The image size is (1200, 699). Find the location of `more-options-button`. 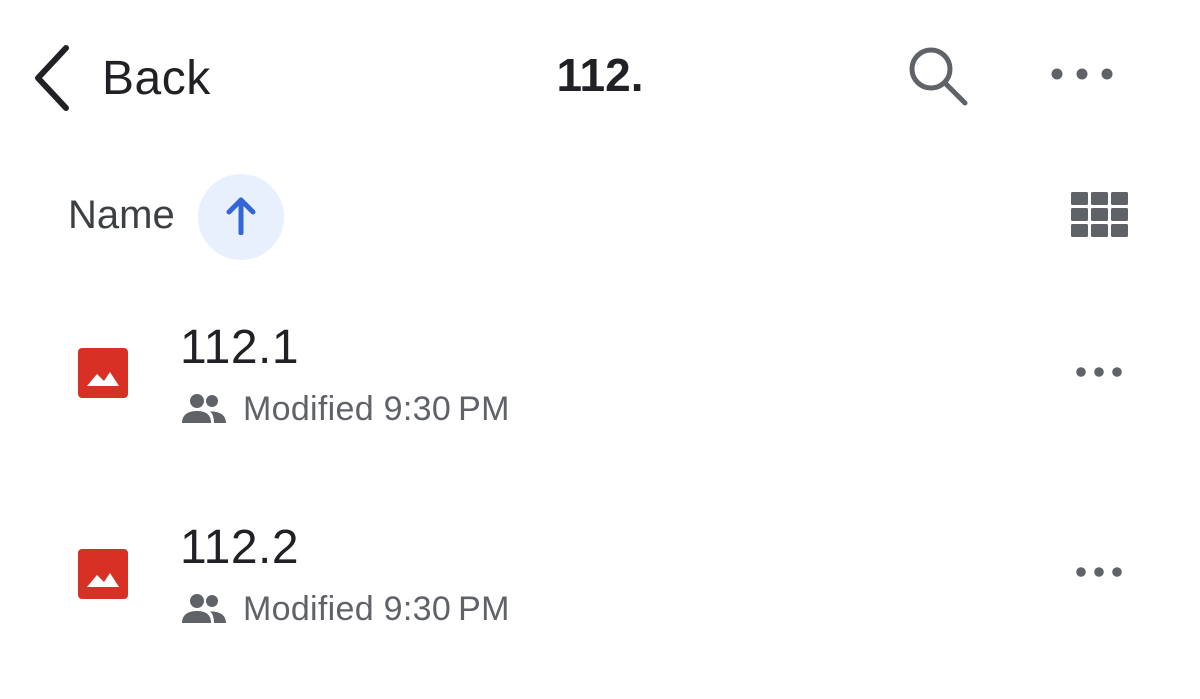

more-options-button is located at coordinates (1082, 76).